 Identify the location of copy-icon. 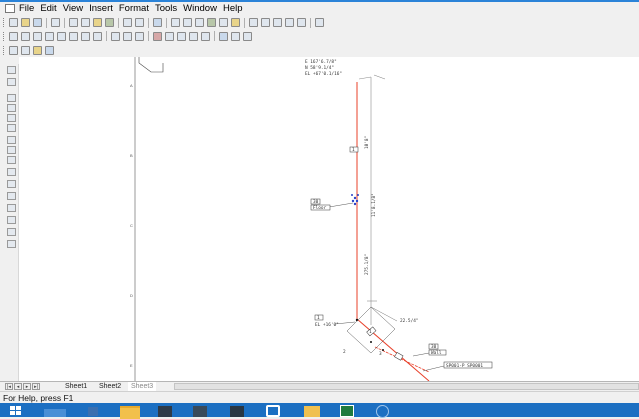
(85, 22).